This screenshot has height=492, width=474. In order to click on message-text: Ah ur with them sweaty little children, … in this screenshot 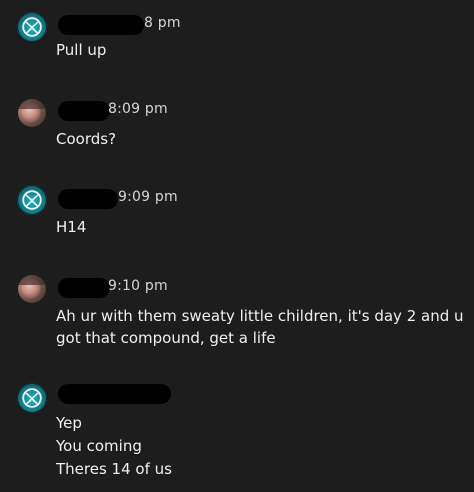, I will do `click(260, 316)`.